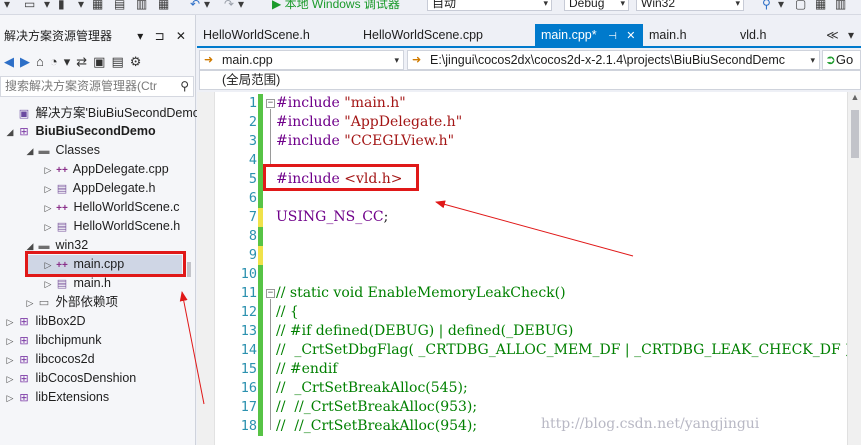 Image resolution: width=861 pixels, height=445 pixels. Describe the element at coordinates (120, 169) in the screenshot. I see `tree-item-label: AppDelegate.cpp` at that location.